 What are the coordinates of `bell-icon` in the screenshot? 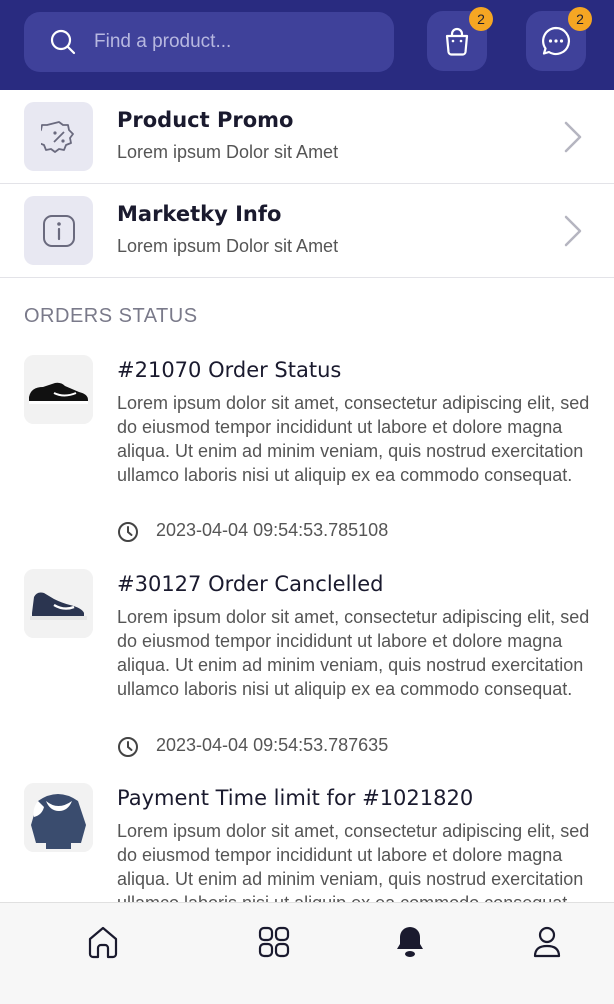 It's located at (410, 942).